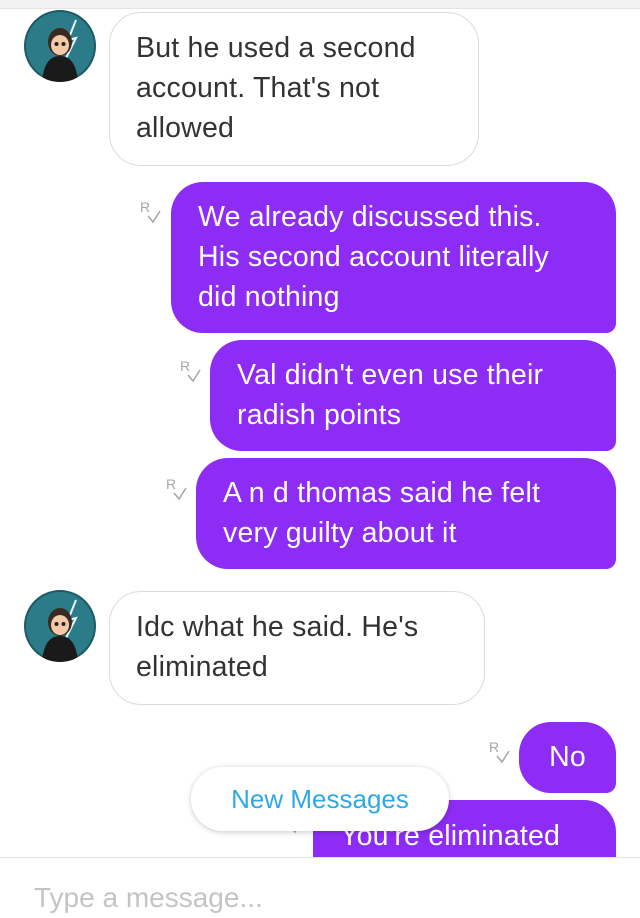  I want to click on message-text: No, so click(567, 757).